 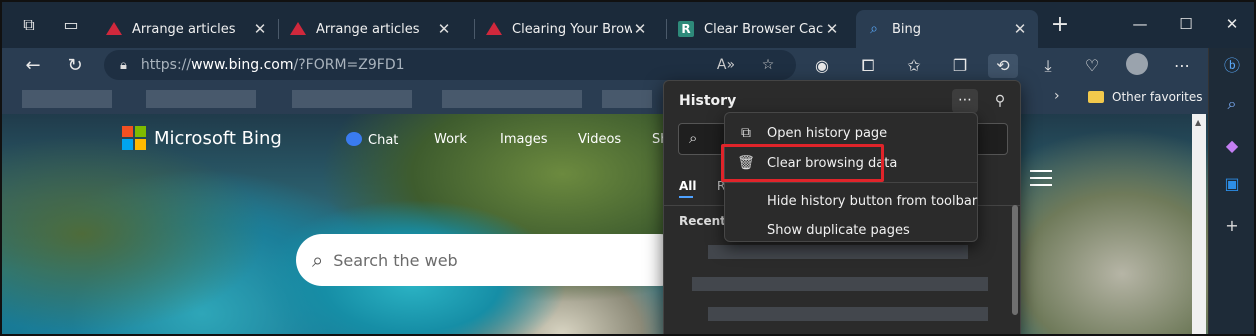 I want to click on add-sidebar-icon: +, so click(x=1232, y=226).